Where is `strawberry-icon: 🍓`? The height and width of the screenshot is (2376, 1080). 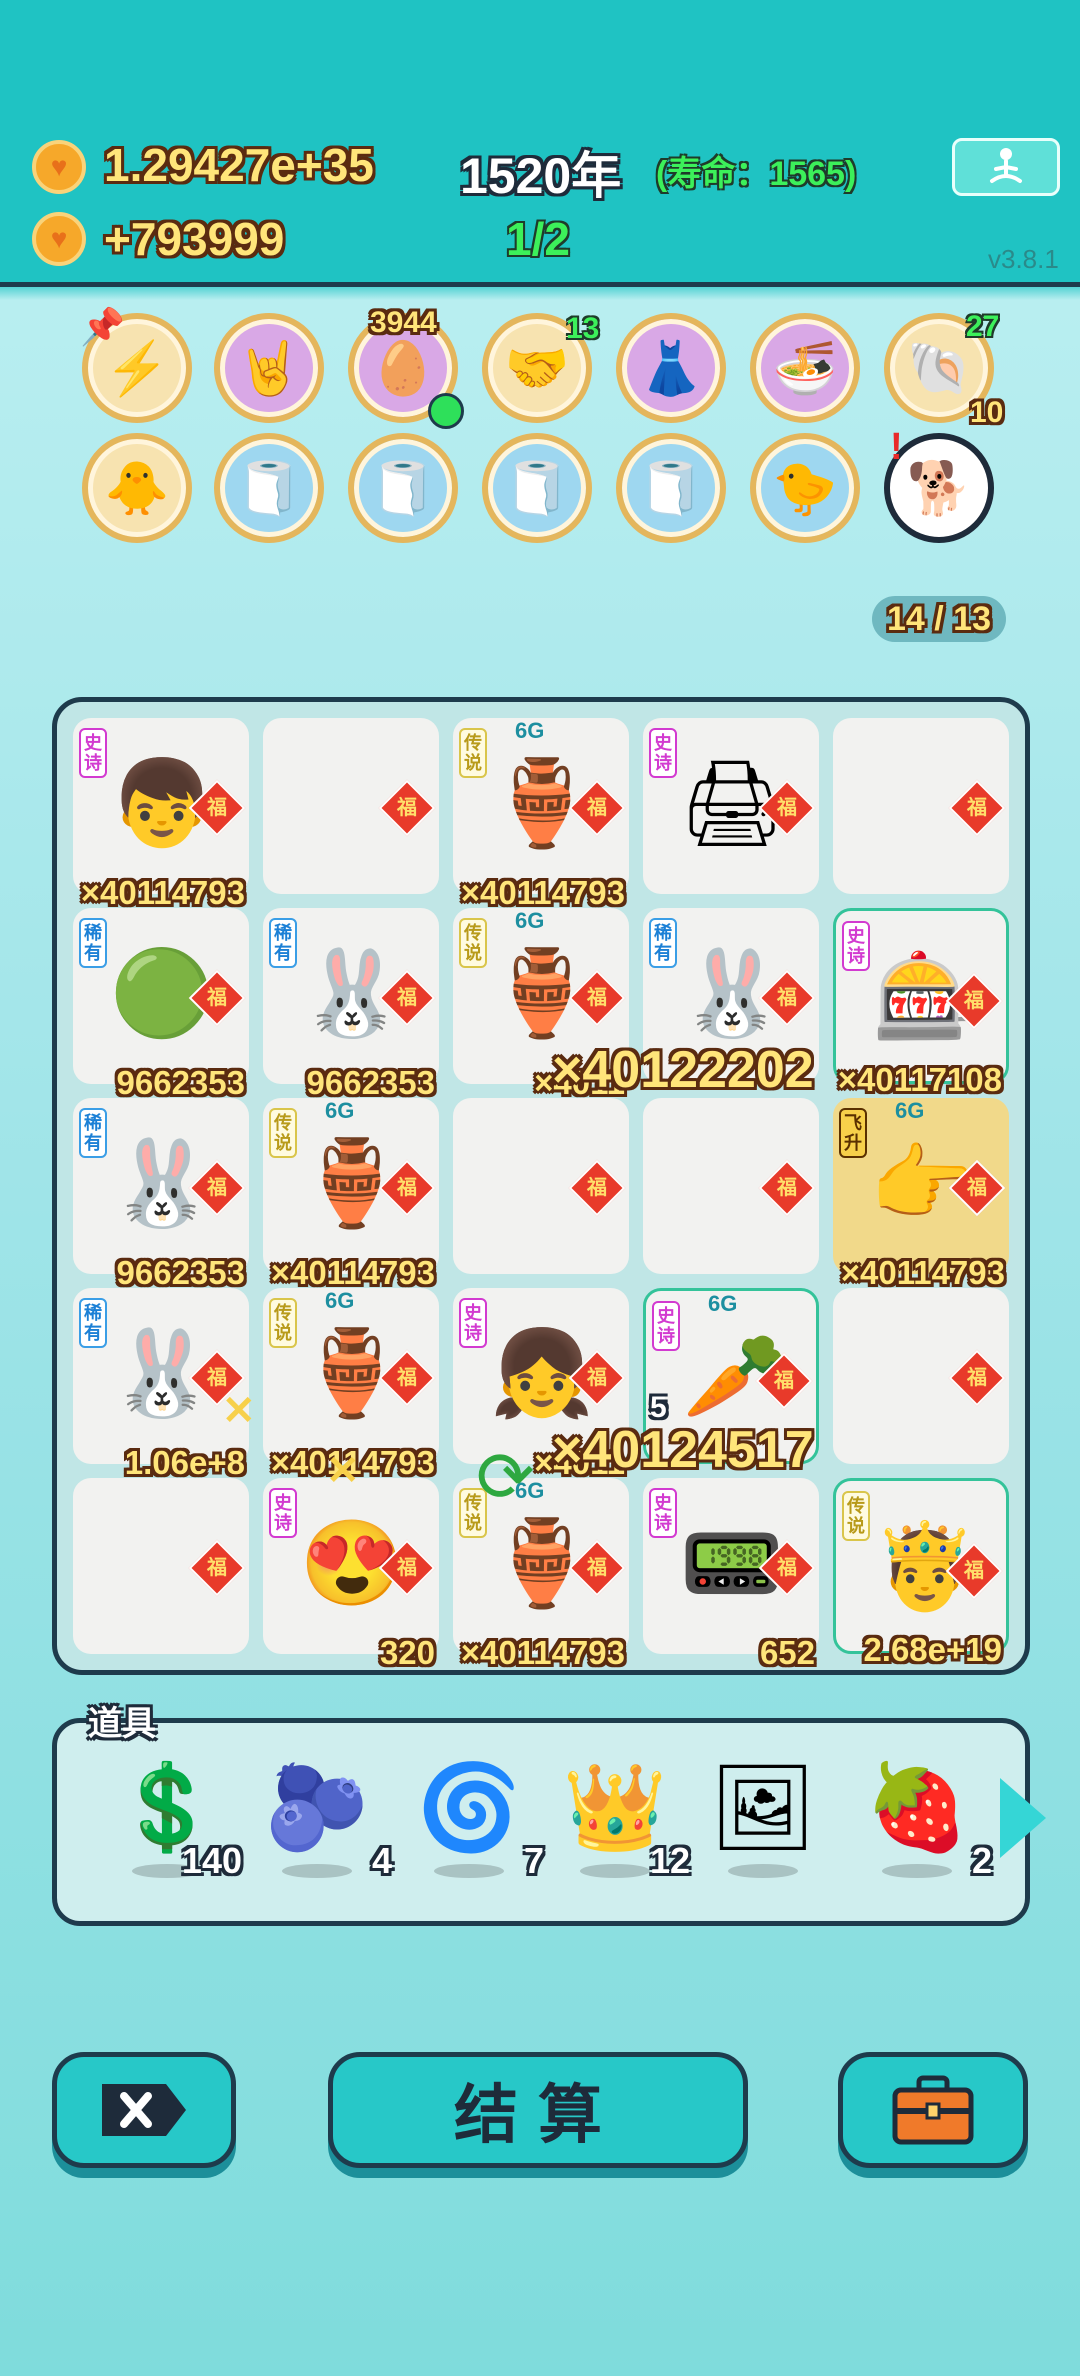
strawberry-icon: 🍓 is located at coordinates (917, 1807).